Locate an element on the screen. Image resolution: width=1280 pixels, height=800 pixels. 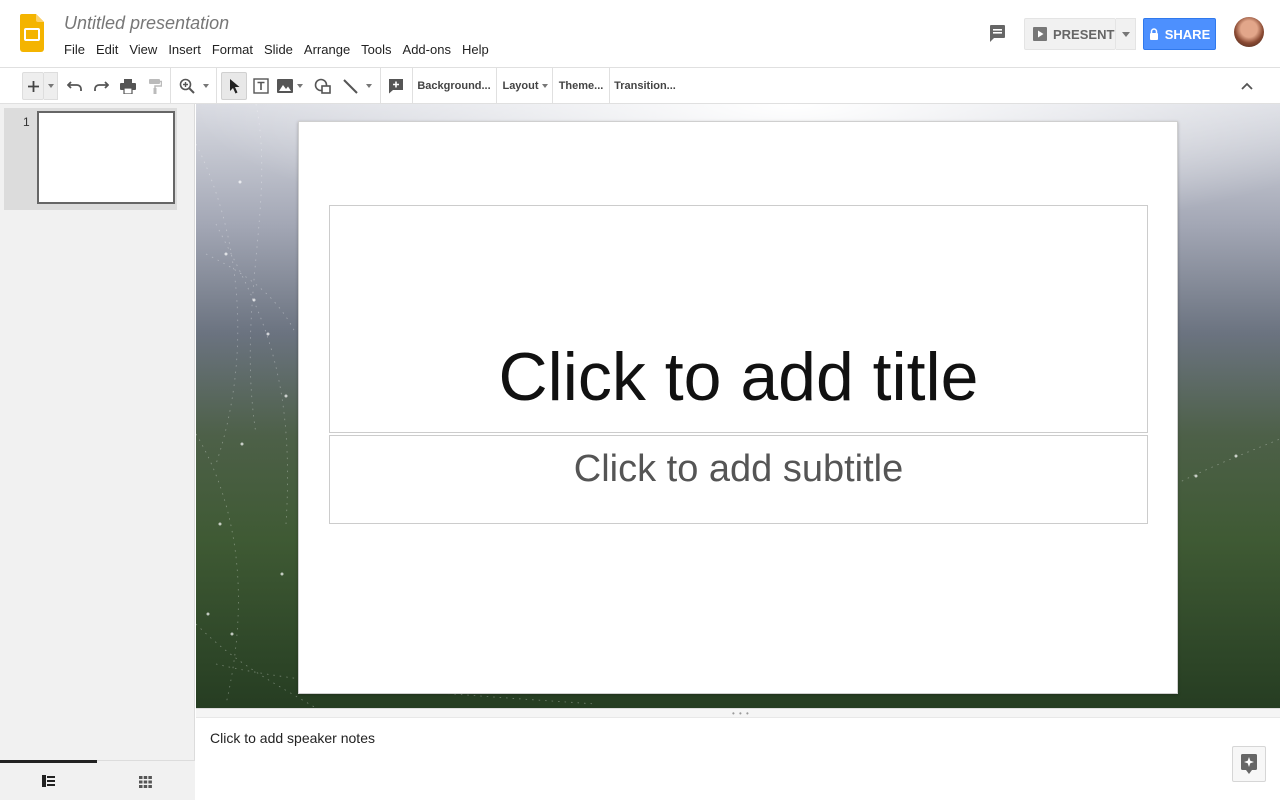
new-slide-button is located at coordinates (33, 86).